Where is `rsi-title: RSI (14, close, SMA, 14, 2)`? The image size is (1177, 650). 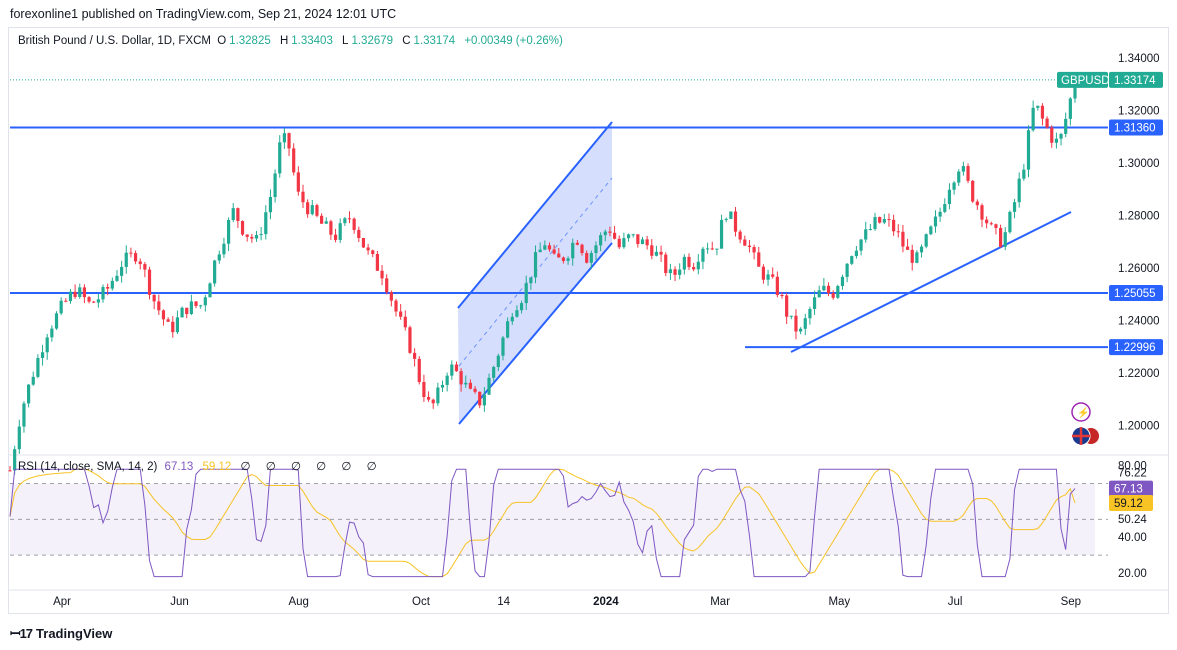 rsi-title: RSI (14, close, SMA, 14, 2) is located at coordinates (87, 467).